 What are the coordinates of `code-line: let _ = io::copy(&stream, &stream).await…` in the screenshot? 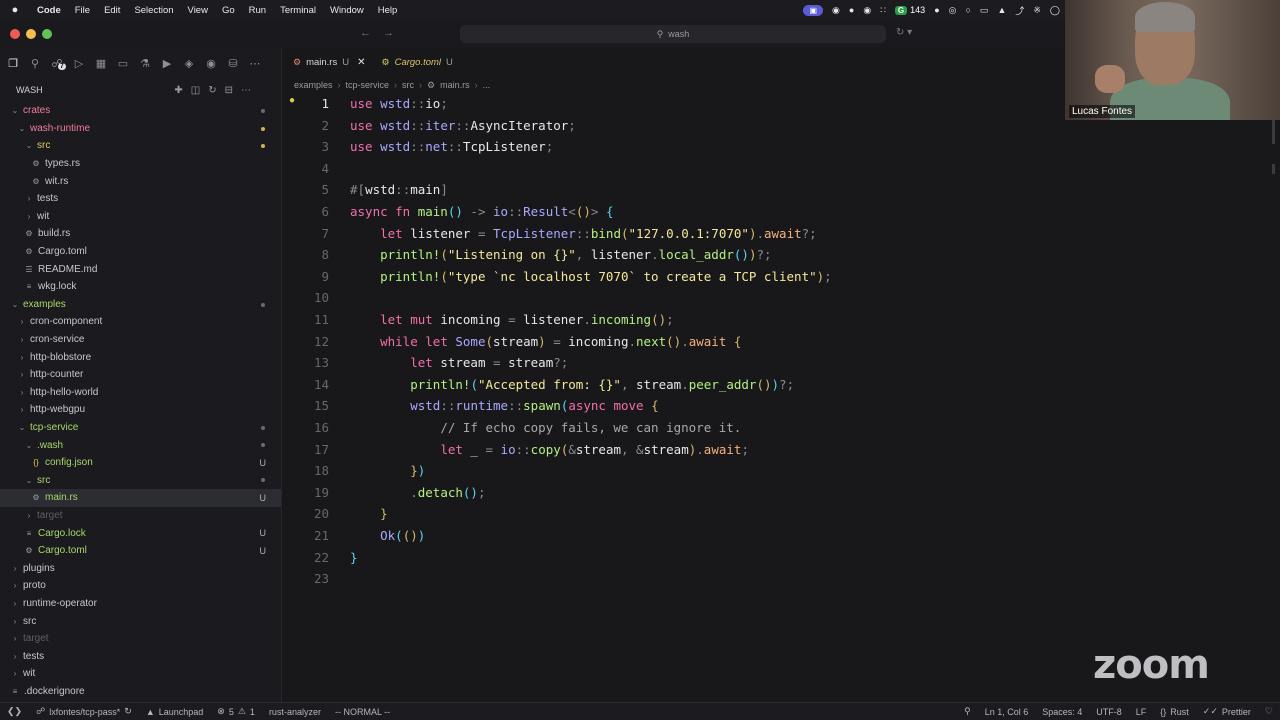 It's located at (549, 449).